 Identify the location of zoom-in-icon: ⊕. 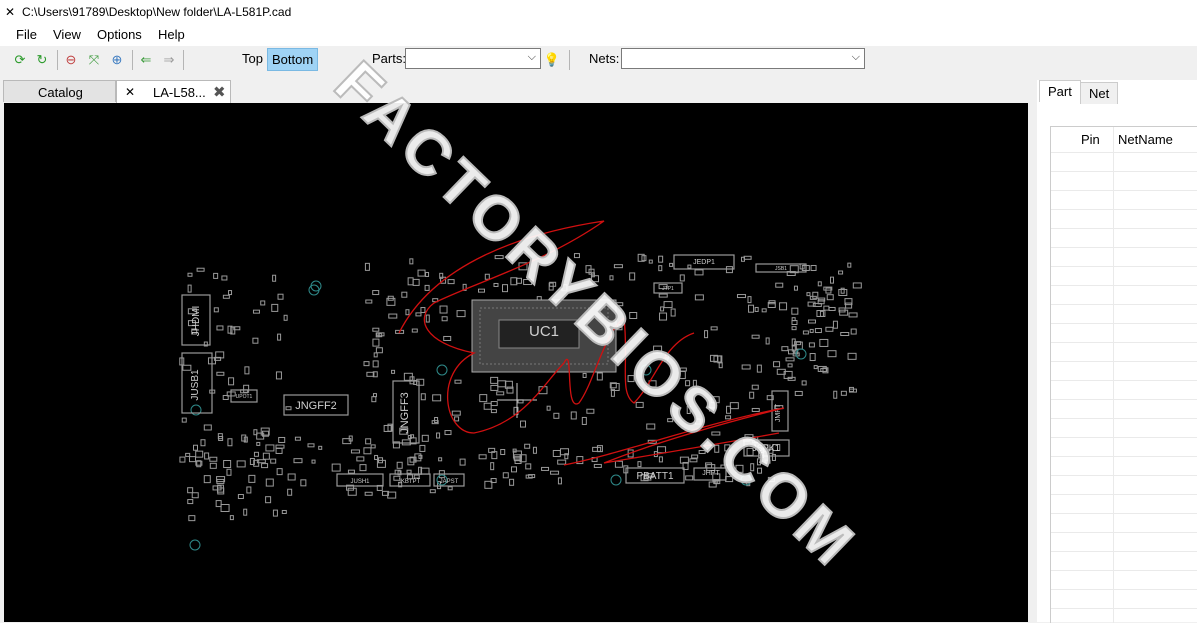
(117, 60).